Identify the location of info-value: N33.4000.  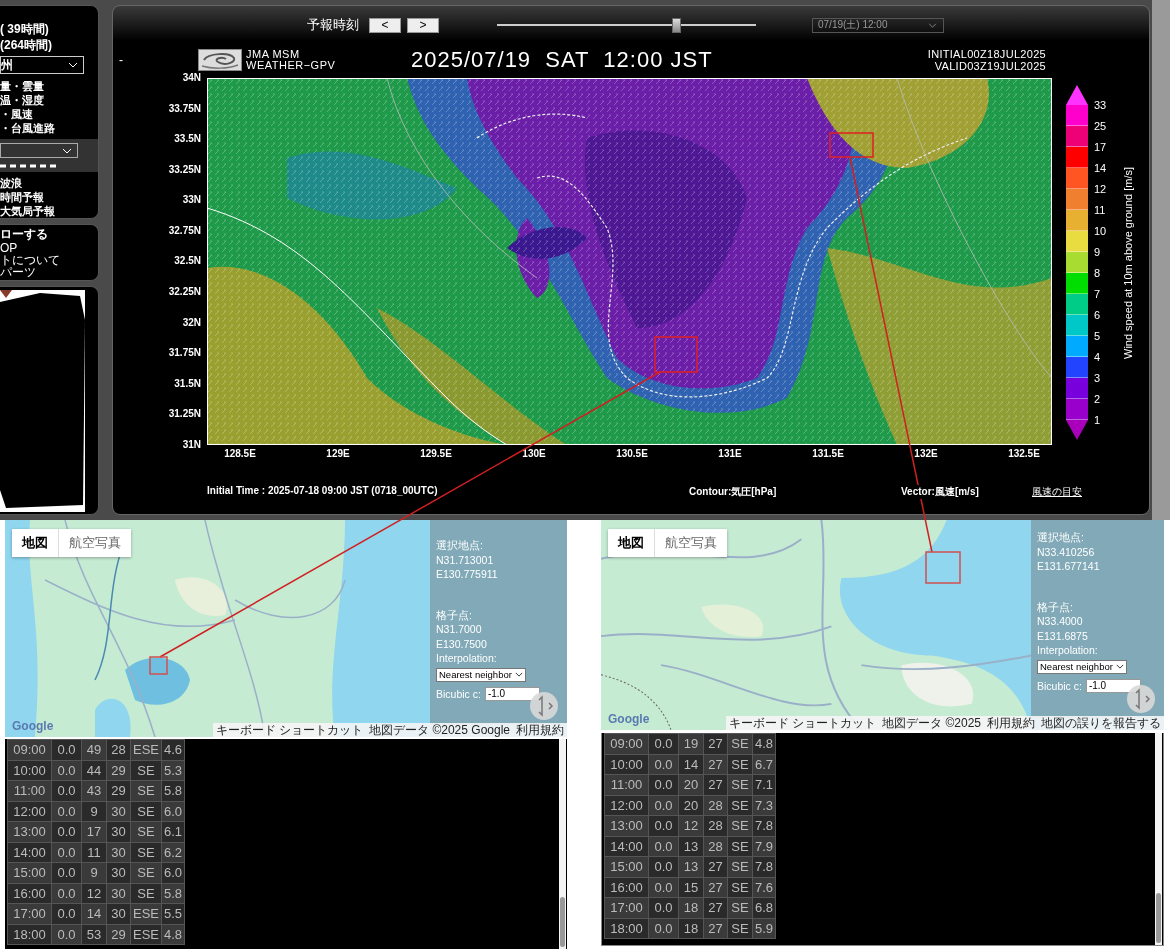
(1060, 621).